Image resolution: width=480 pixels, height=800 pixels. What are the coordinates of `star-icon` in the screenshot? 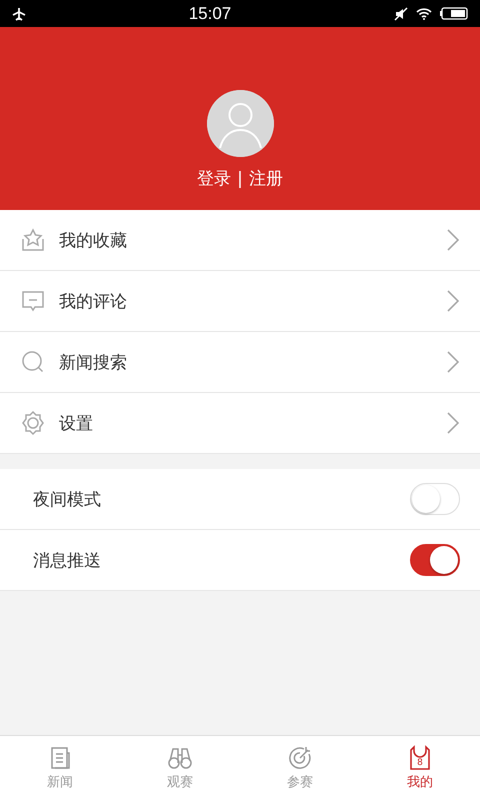 It's located at (33, 240).